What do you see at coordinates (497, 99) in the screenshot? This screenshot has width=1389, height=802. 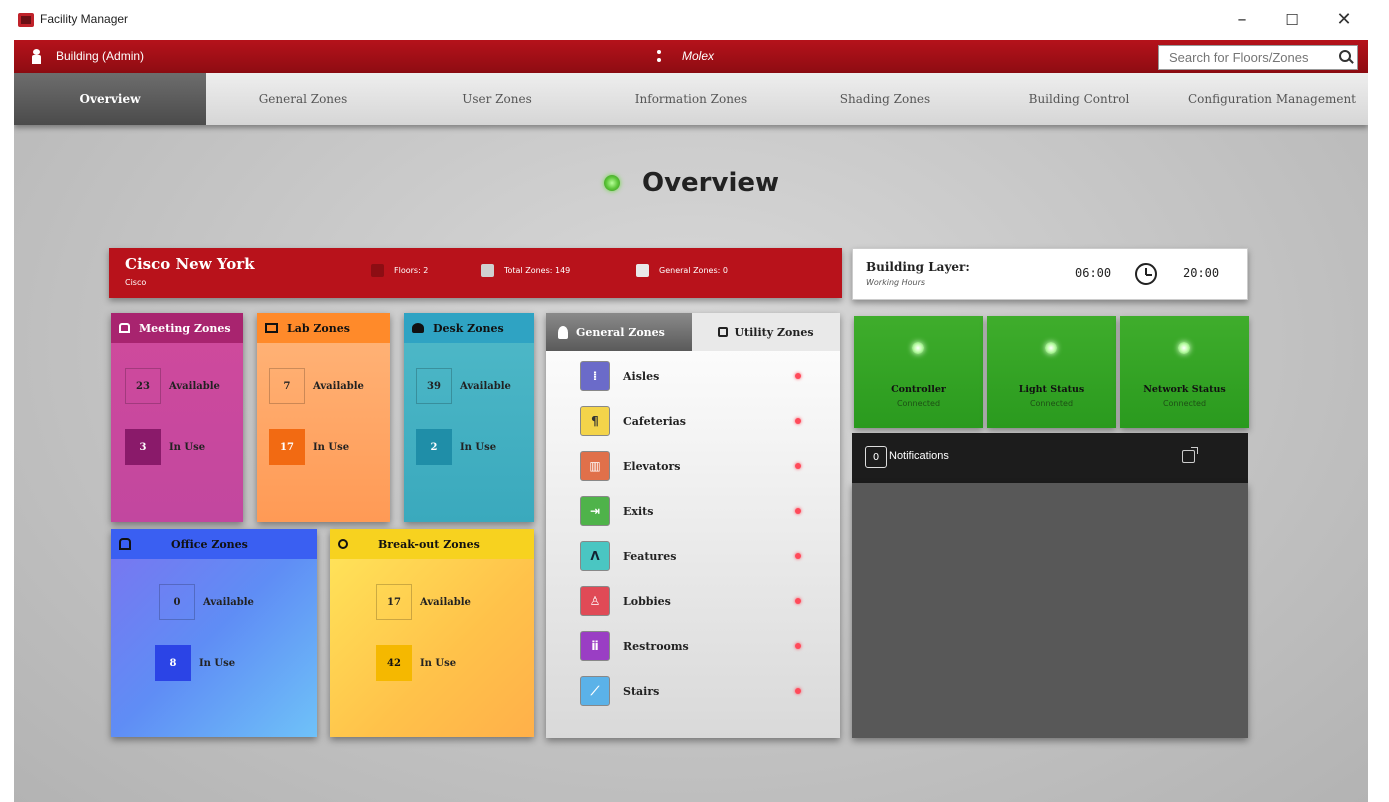 I see `tab-user-zones: User Zones` at bounding box center [497, 99].